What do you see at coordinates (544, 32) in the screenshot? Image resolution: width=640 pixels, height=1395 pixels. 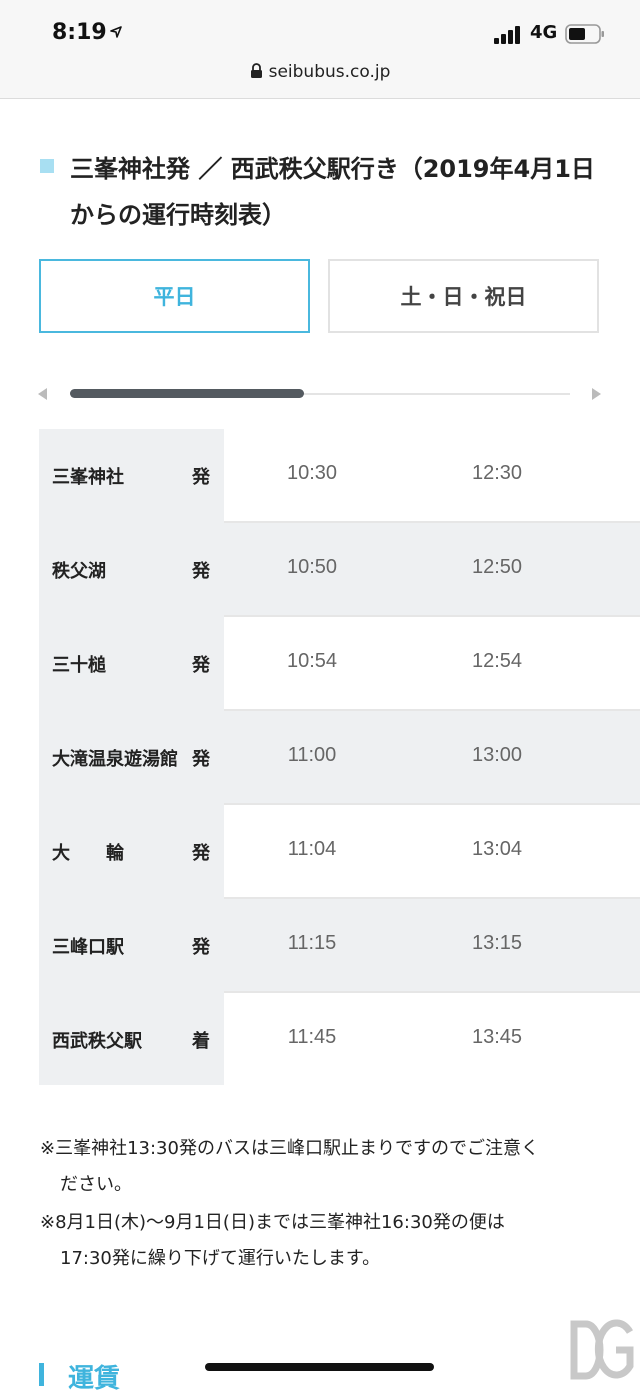 I see `network-type: 4G` at bounding box center [544, 32].